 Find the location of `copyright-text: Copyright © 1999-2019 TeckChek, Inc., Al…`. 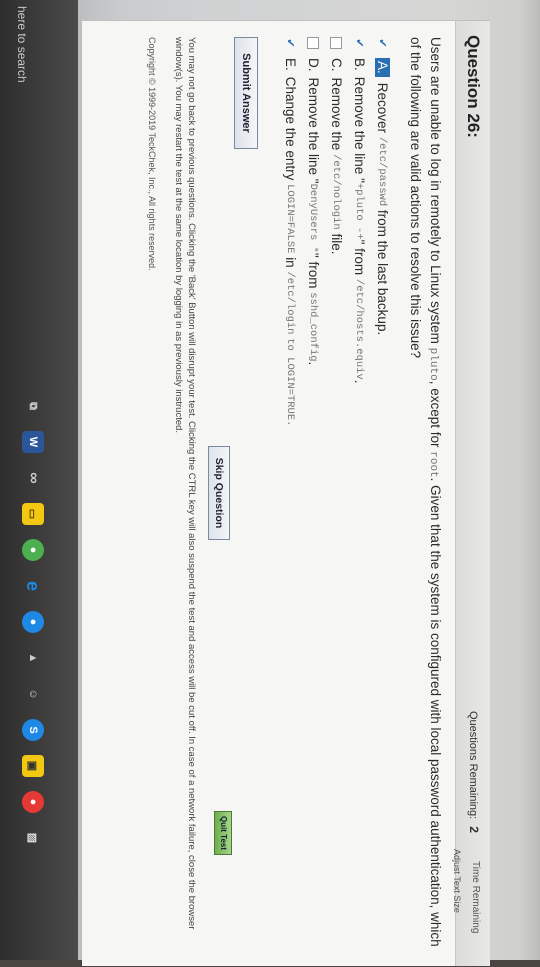

copyright-text: Copyright © 1999-2019 TeckChek, Inc., Al… is located at coordinates (152, 154).